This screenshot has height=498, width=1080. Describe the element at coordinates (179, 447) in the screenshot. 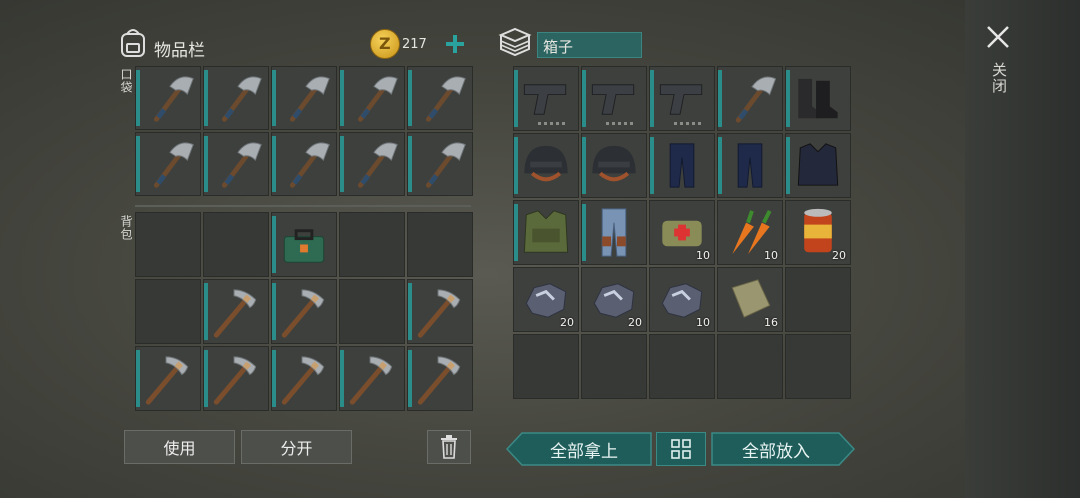

I see `use-button: 使用` at that location.